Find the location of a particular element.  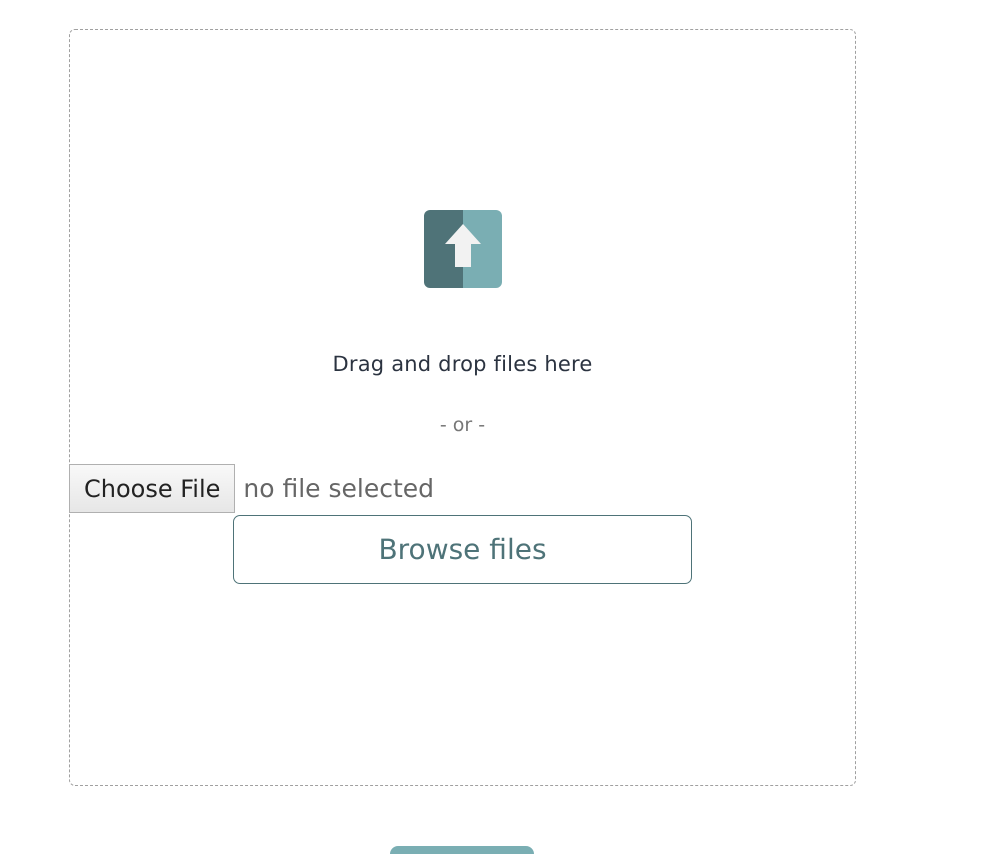

choose-file-button: Choose File is located at coordinates (152, 488).